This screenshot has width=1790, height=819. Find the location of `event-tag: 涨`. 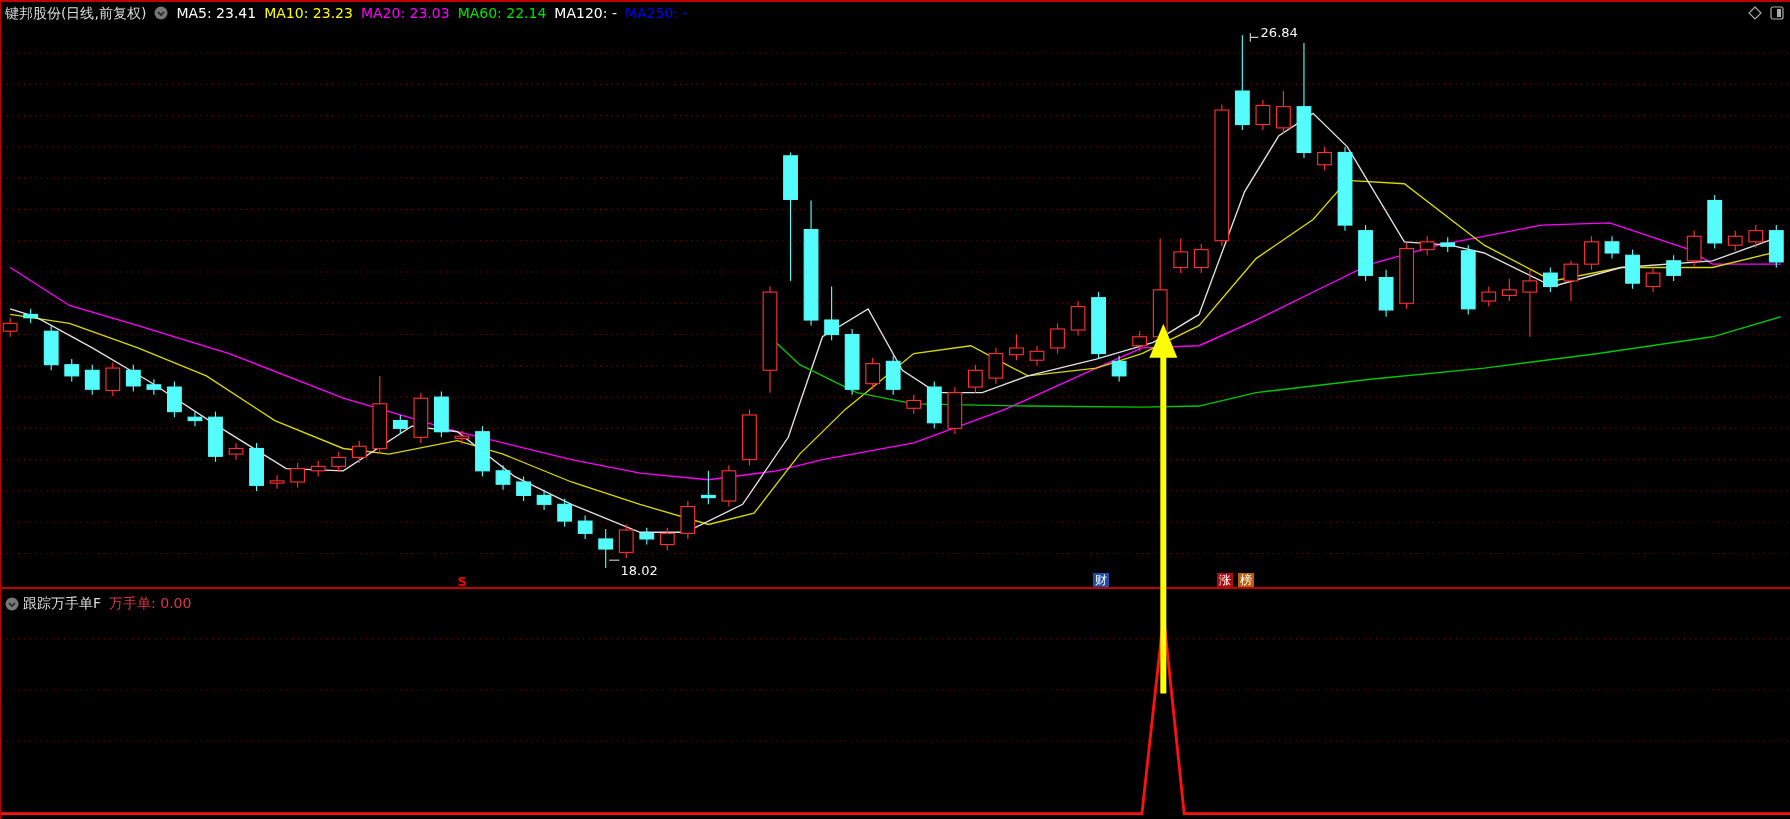

event-tag: 涨 is located at coordinates (1225, 580).